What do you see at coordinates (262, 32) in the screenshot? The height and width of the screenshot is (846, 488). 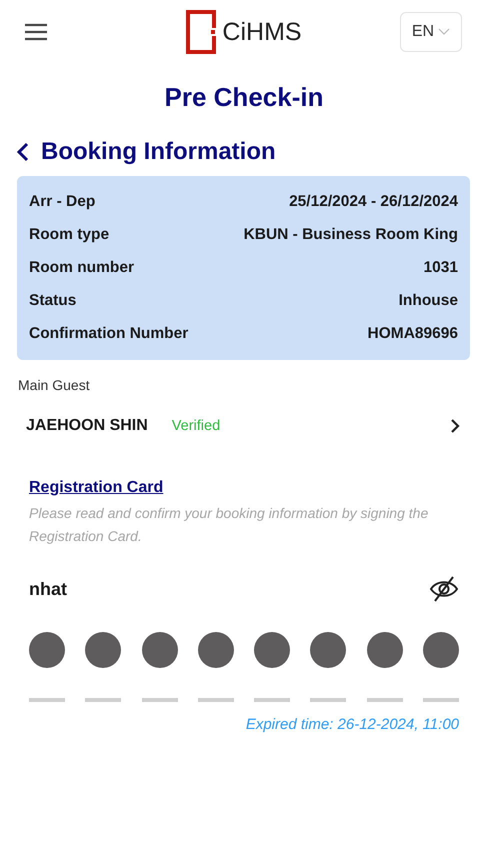 I see `logo-text: CiHMS` at bounding box center [262, 32].